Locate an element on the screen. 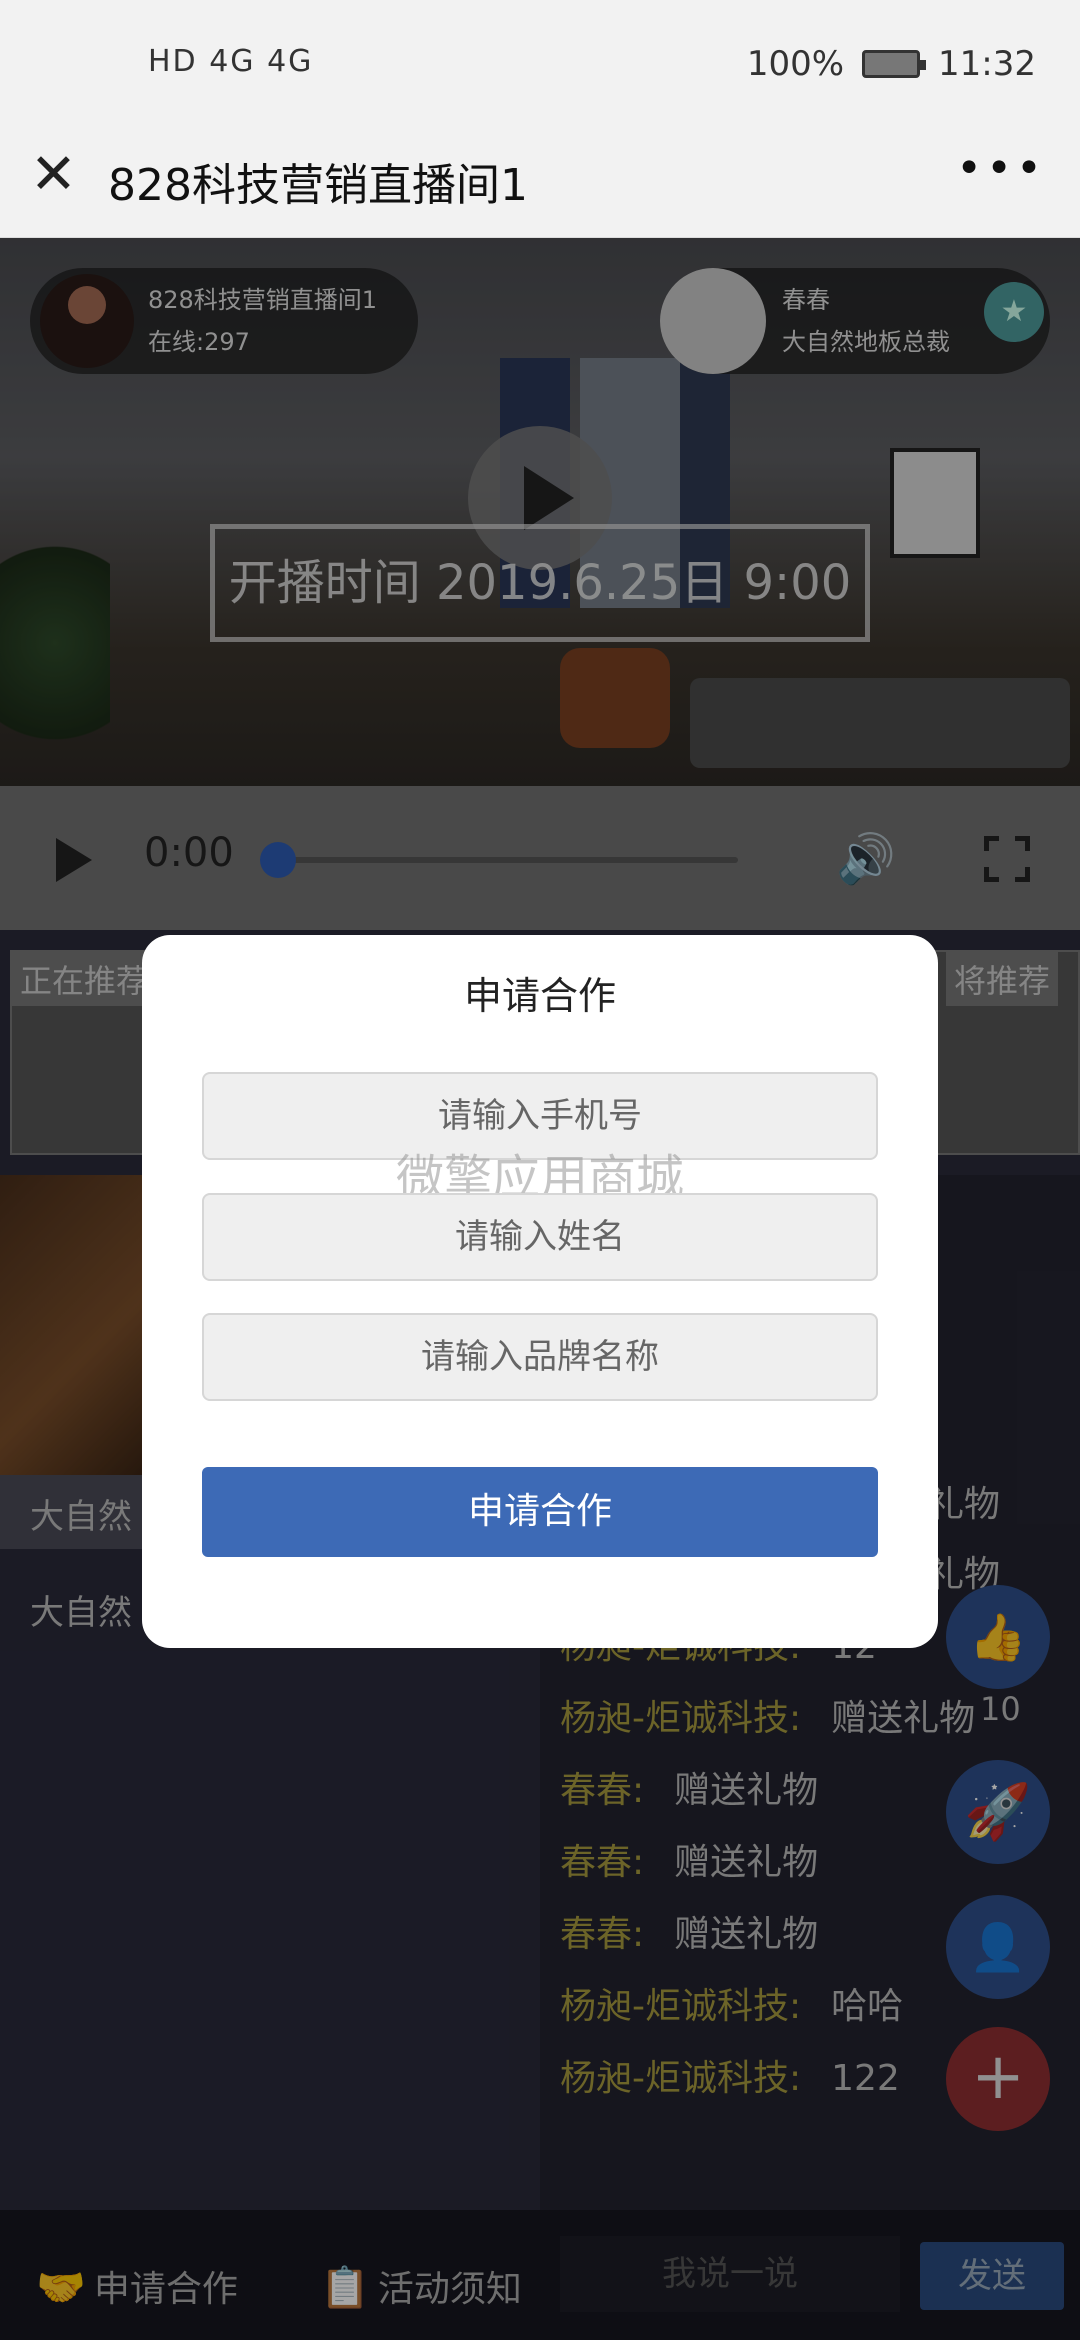 This screenshot has width=1080, height=2340. signal-icons: HD 4G 4G is located at coordinates (231, 61).